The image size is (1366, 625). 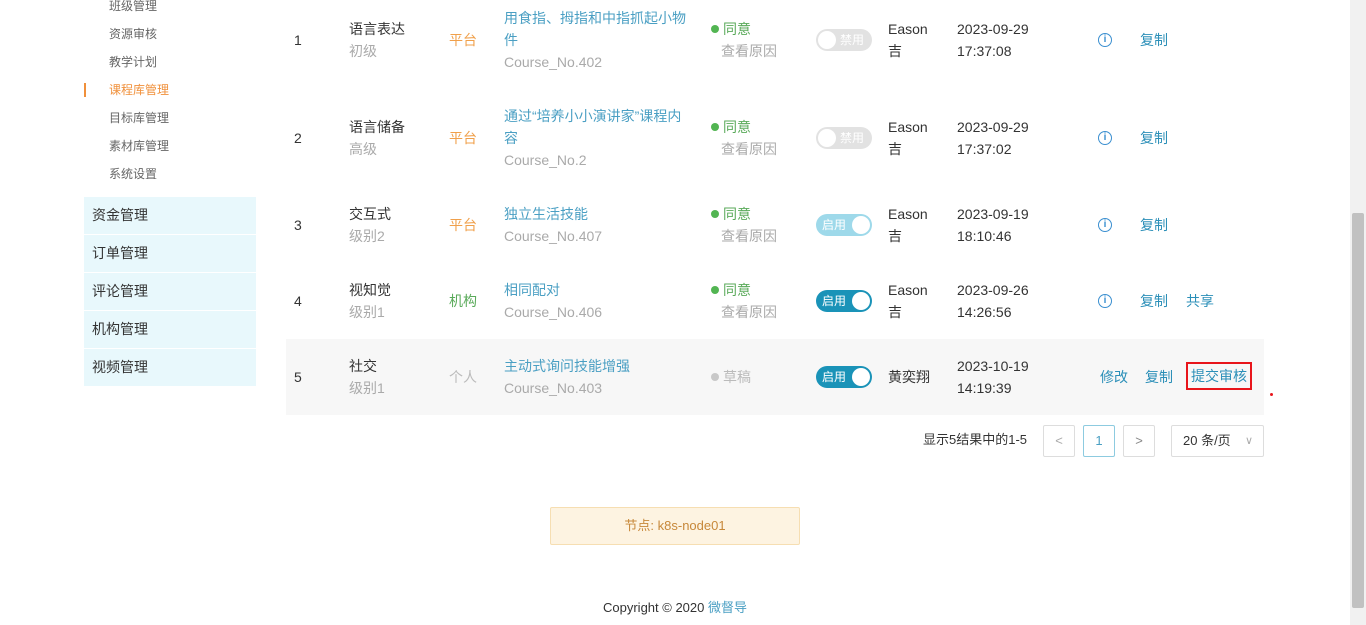 I want to click on edit-button: 修改, so click(x=1114, y=377).